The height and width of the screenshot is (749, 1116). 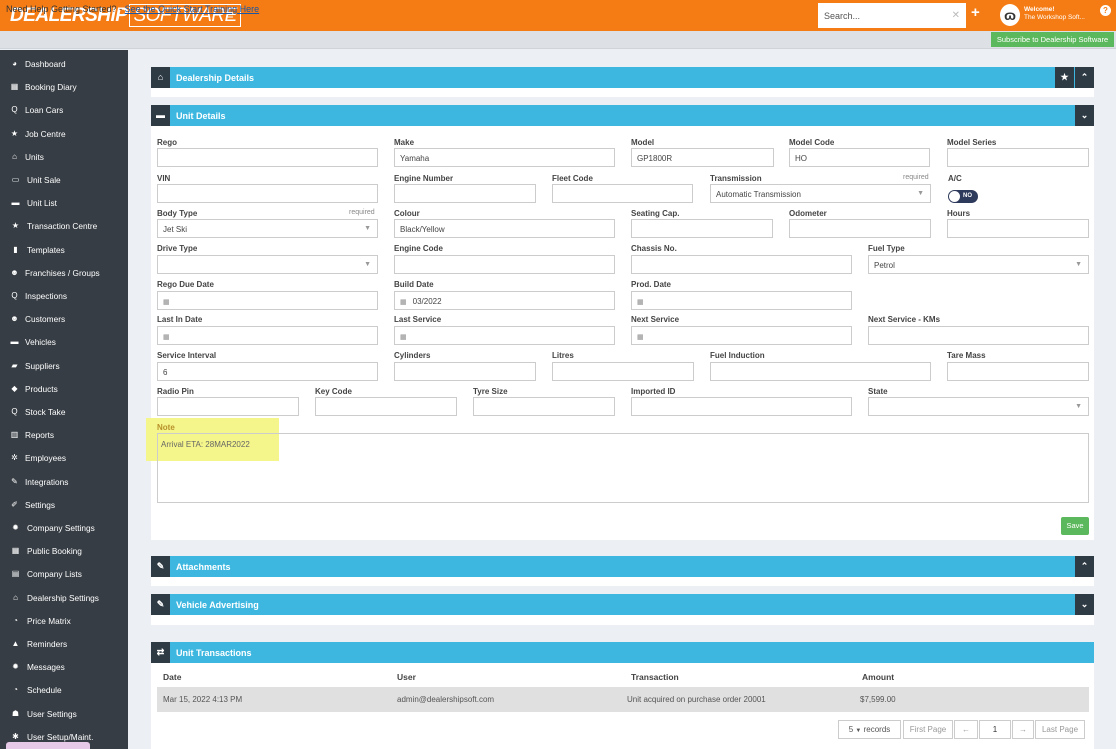 What do you see at coordinates (963, 196) in the screenshot?
I see `ac-toggle: NO` at bounding box center [963, 196].